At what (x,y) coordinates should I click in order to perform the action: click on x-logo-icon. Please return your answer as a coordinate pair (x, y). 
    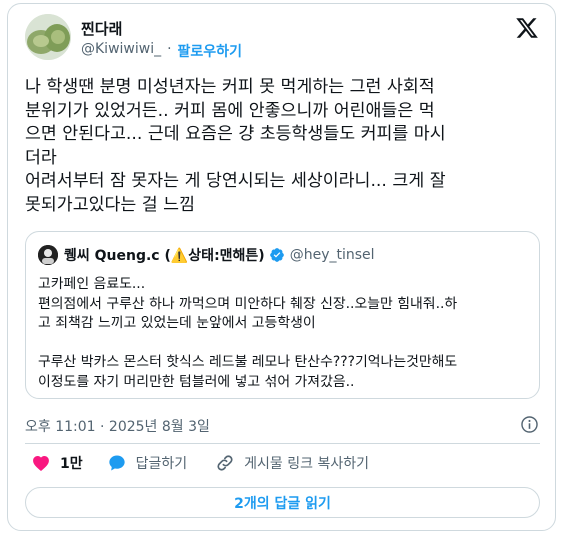
    Looking at the image, I should click on (527, 28).